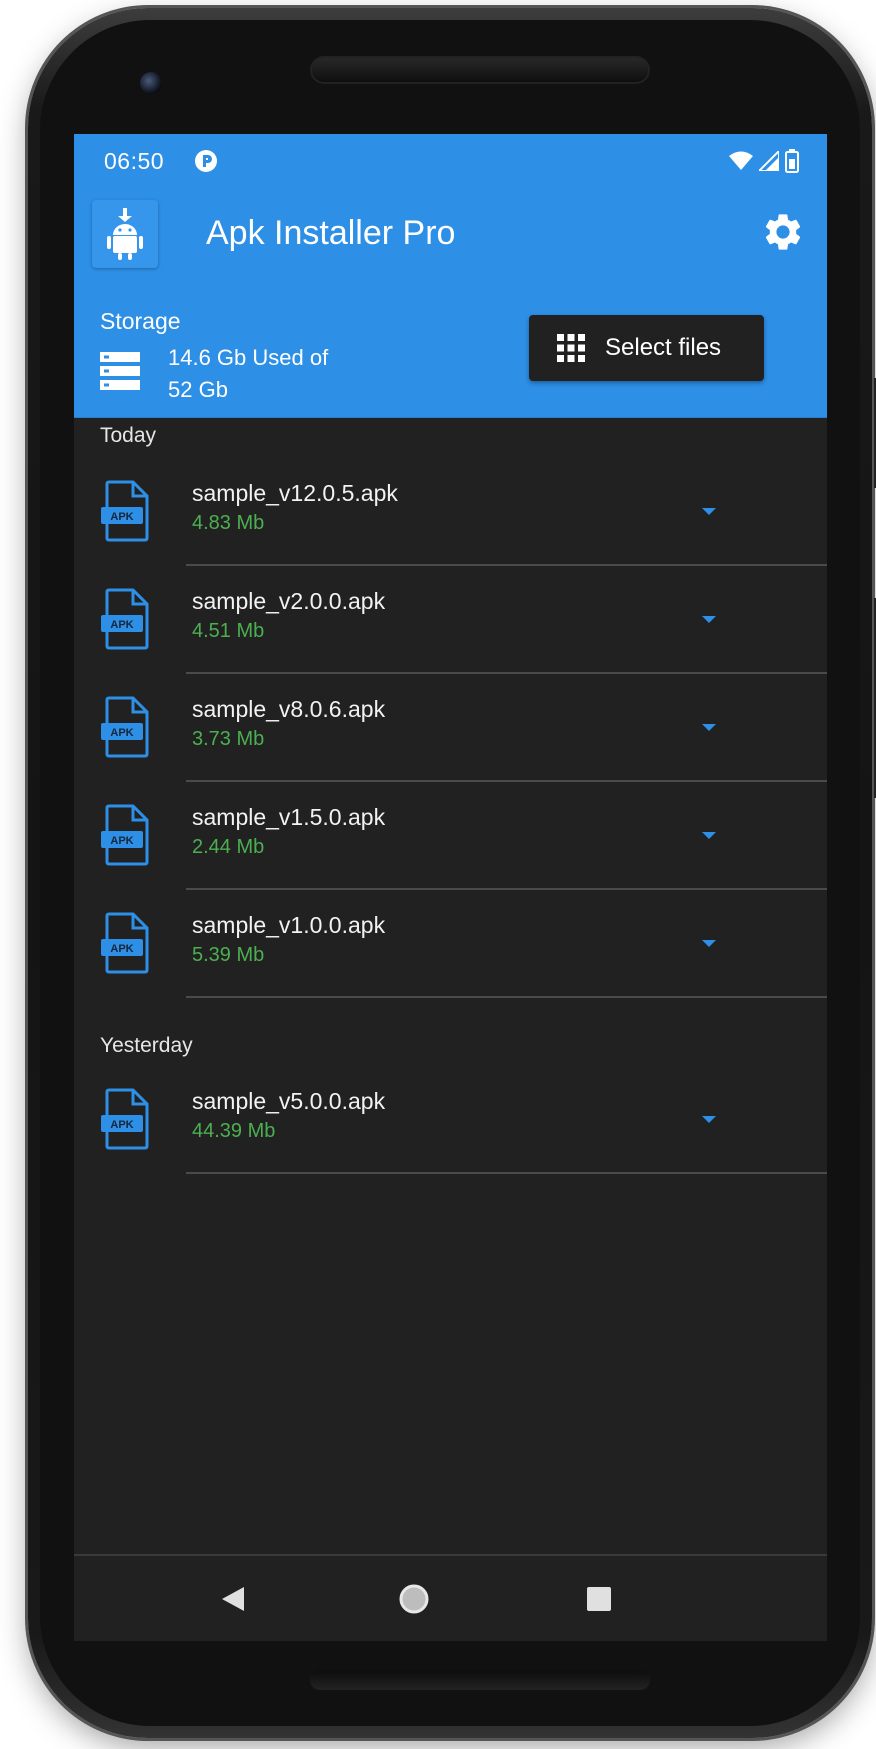  What do you see at coordinates (228, 523) in the screenshot?
I see `file-size: 4.83 Mb` at bounding box center [228, 523].